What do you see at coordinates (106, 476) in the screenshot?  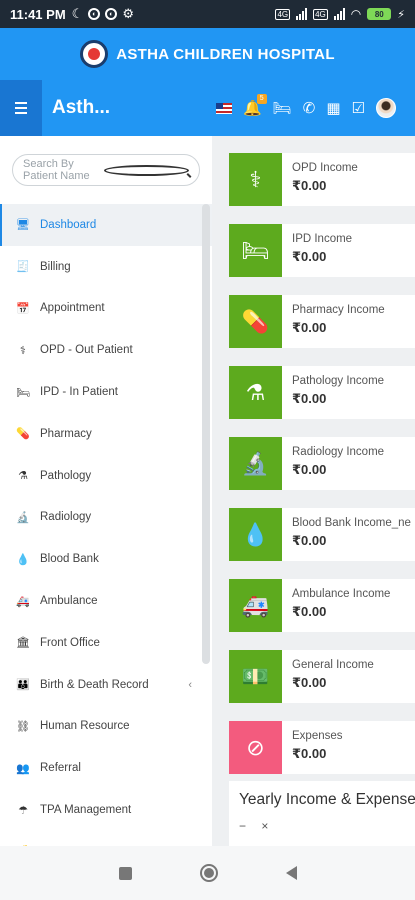 I see `sidebar-item-pathology: ⚗ Pathology` at bounding box center [106, 476].